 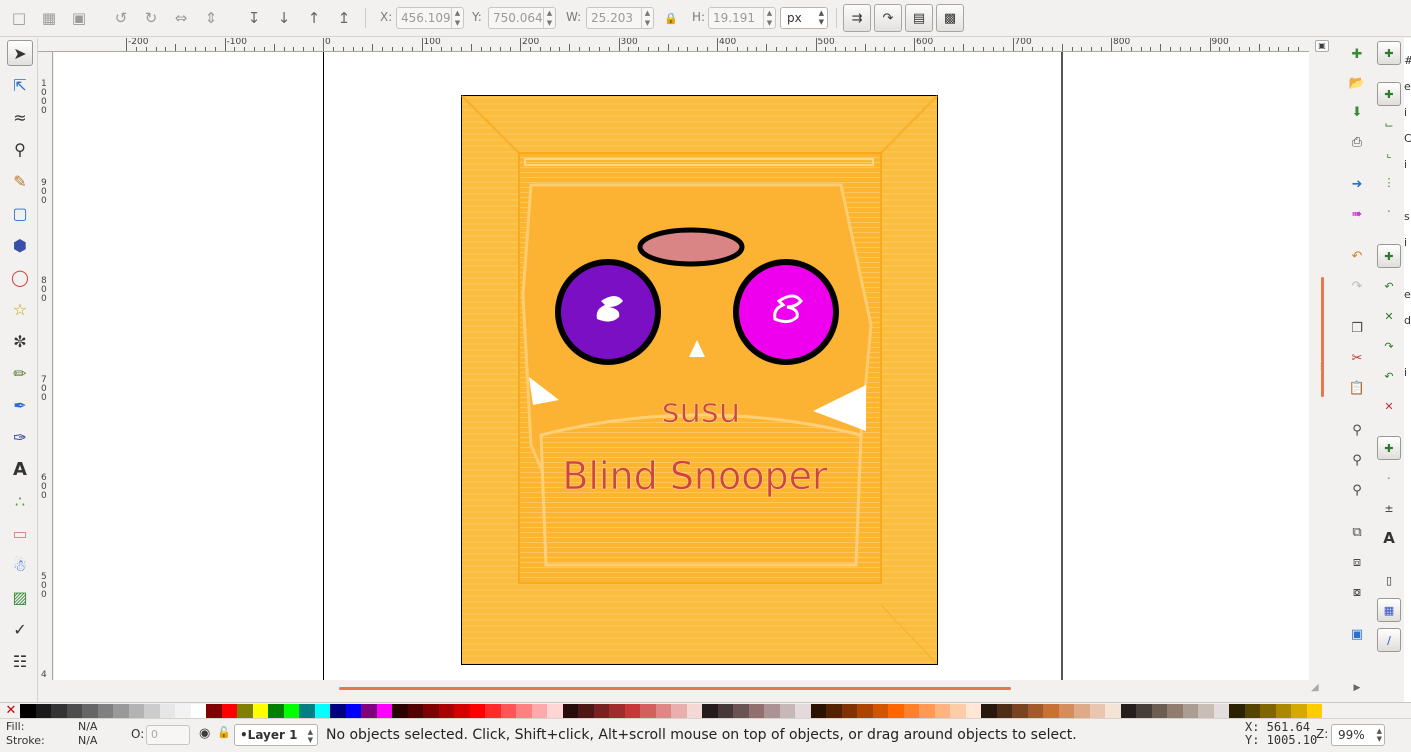 I want to click on zoom-corner-icon: ▣, so click(x=1322, y=46).